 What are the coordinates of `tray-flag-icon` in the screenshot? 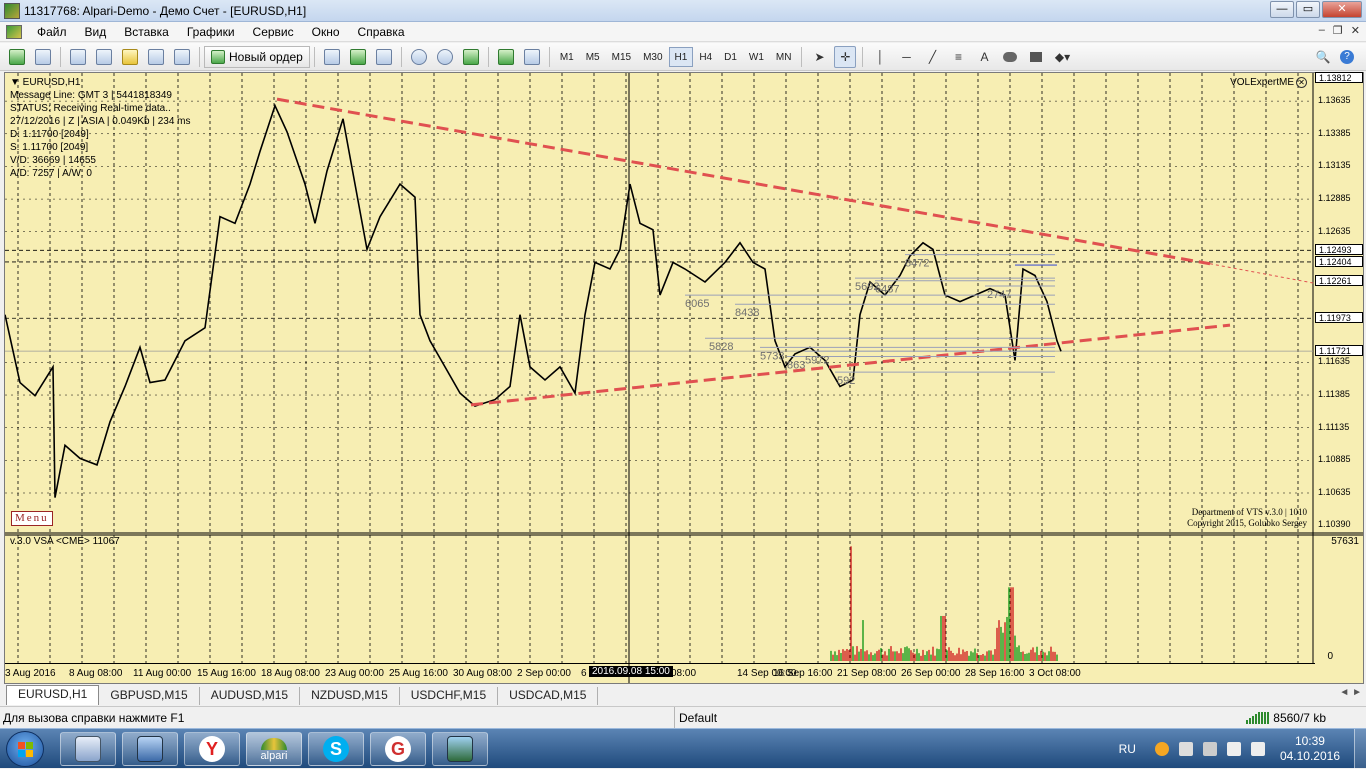 It's located at (1185, 749).